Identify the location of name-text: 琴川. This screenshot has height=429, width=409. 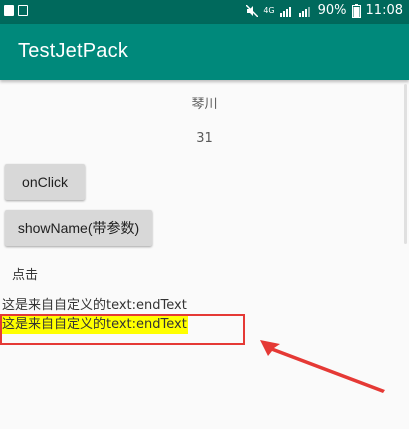
(204, 104).